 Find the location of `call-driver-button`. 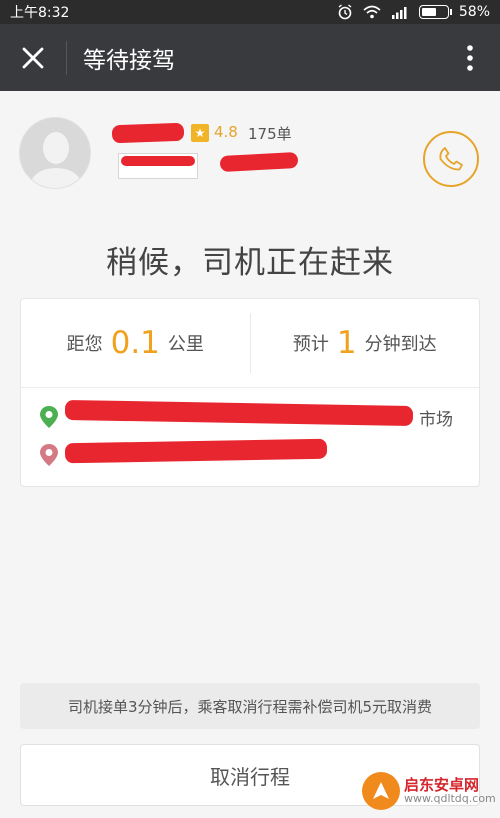

call-driver-button is located at coordinates (451, 159).